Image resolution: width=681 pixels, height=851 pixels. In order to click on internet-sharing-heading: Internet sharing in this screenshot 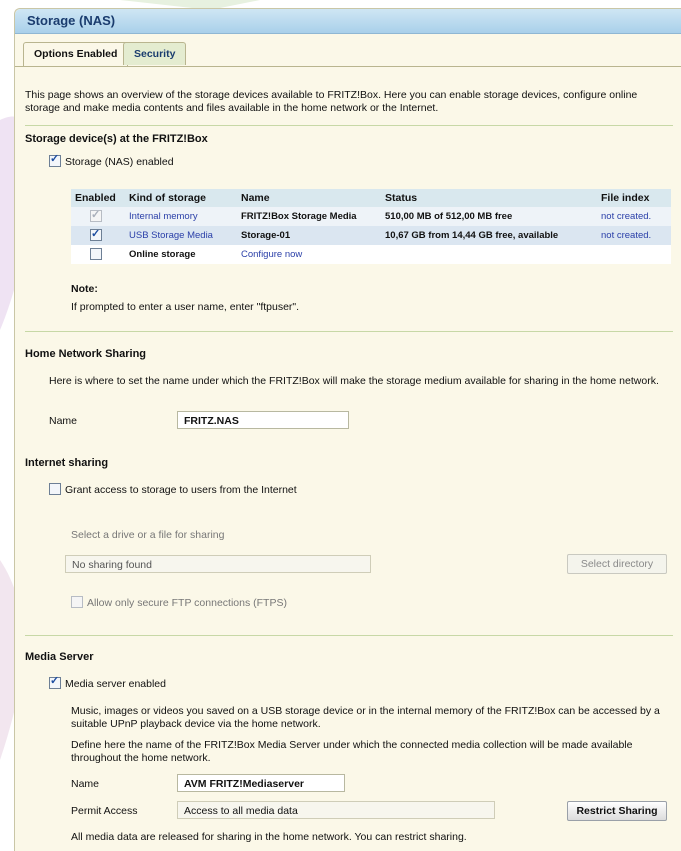, I will do `click(67, 463)`.